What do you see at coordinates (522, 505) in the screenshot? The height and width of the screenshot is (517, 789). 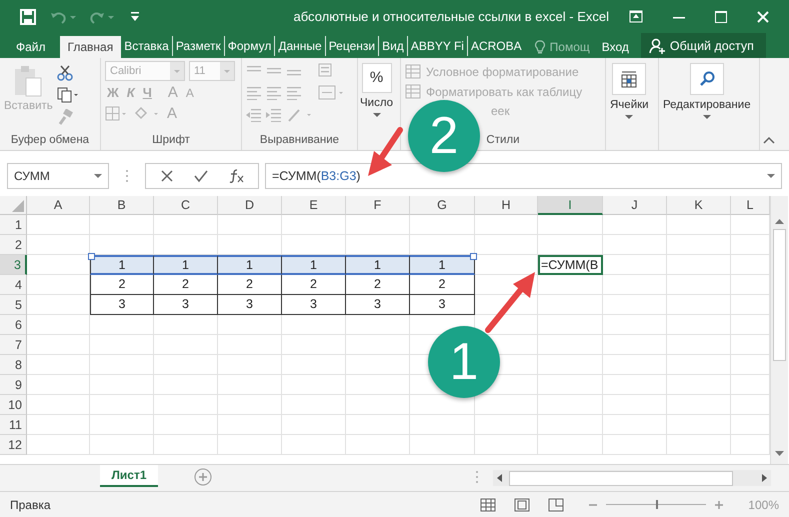 I see `page-layout-icon` at bounding box center [522, 505].